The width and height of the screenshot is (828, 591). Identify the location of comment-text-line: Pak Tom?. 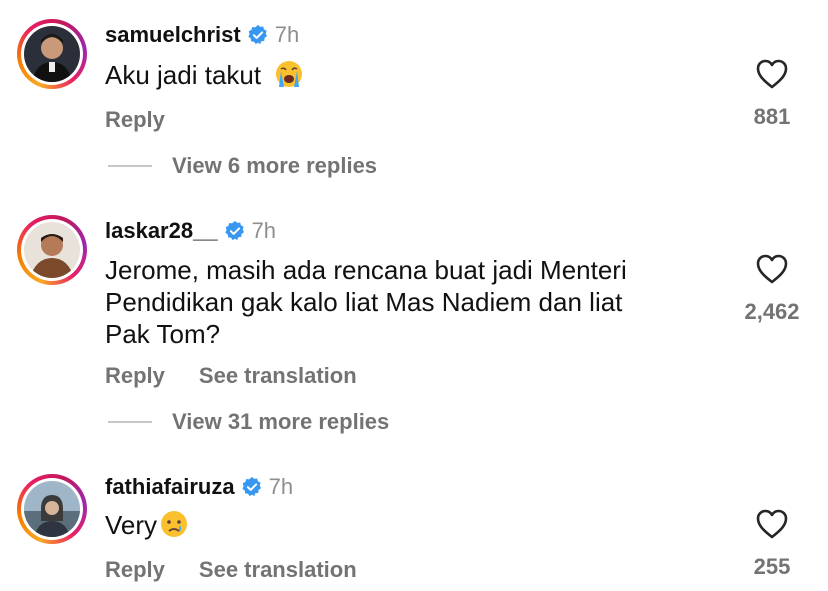
(163, 334).